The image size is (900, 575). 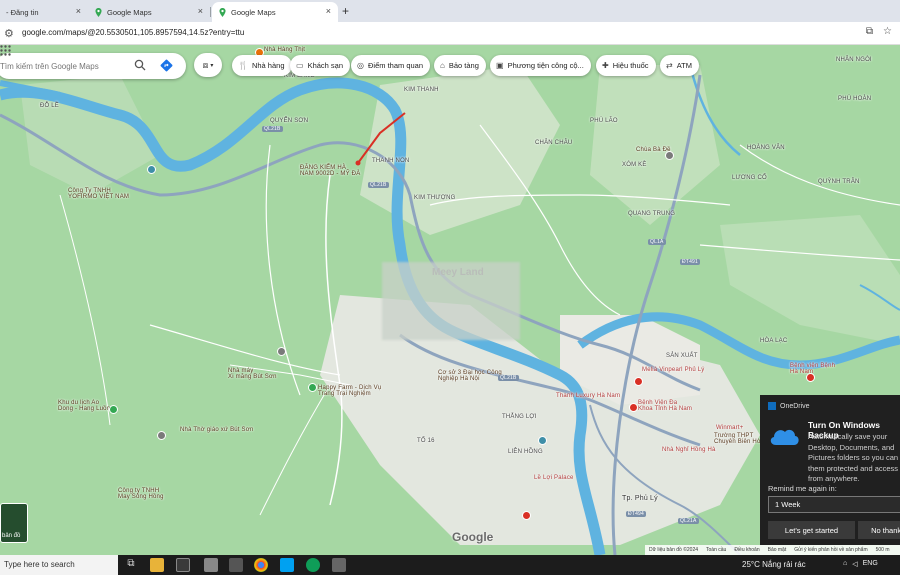 What do you see at coordinates (285, 50) in the screenshot?
I see `map-label: Nhà Hàng Thịt` at bounding box center [285, 50].